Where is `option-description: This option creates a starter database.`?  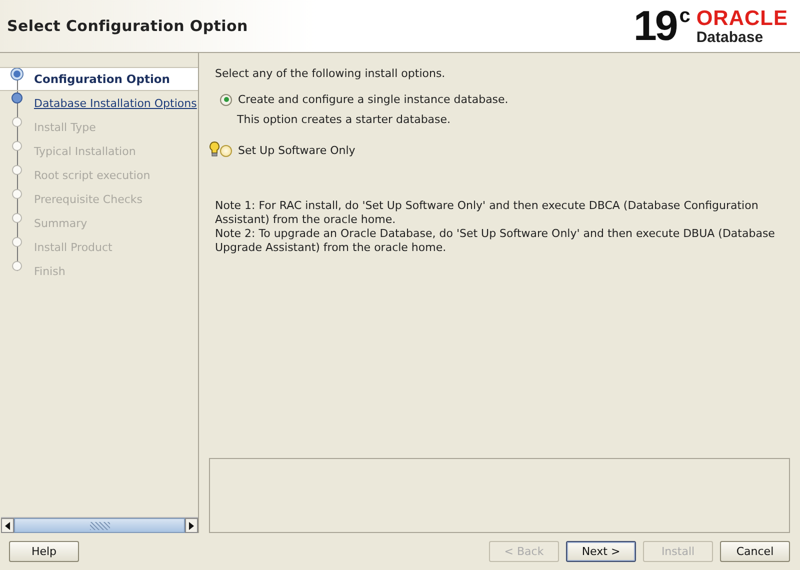 option-description: This option creates a starter database. is located at coordinates (344, 119).